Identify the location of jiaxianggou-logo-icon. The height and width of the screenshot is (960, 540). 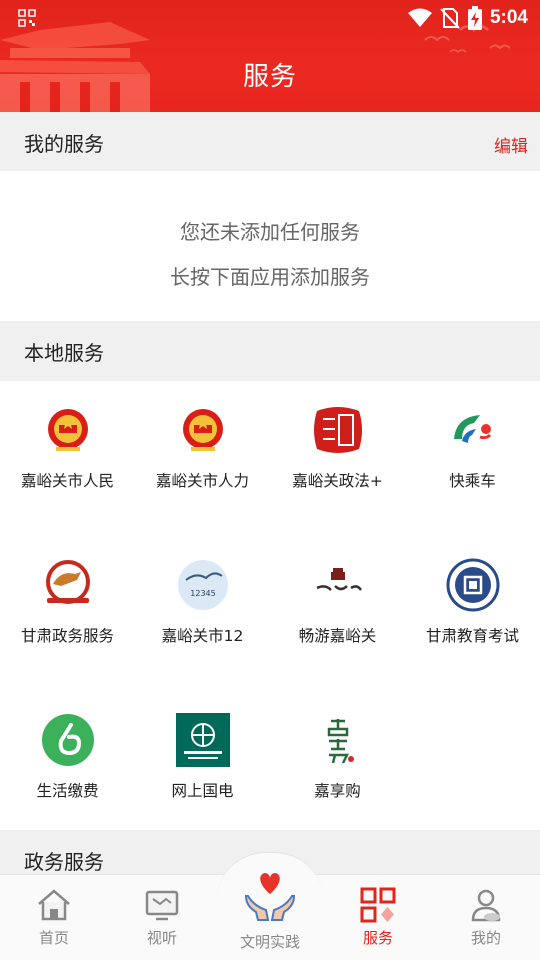
(340, 741).